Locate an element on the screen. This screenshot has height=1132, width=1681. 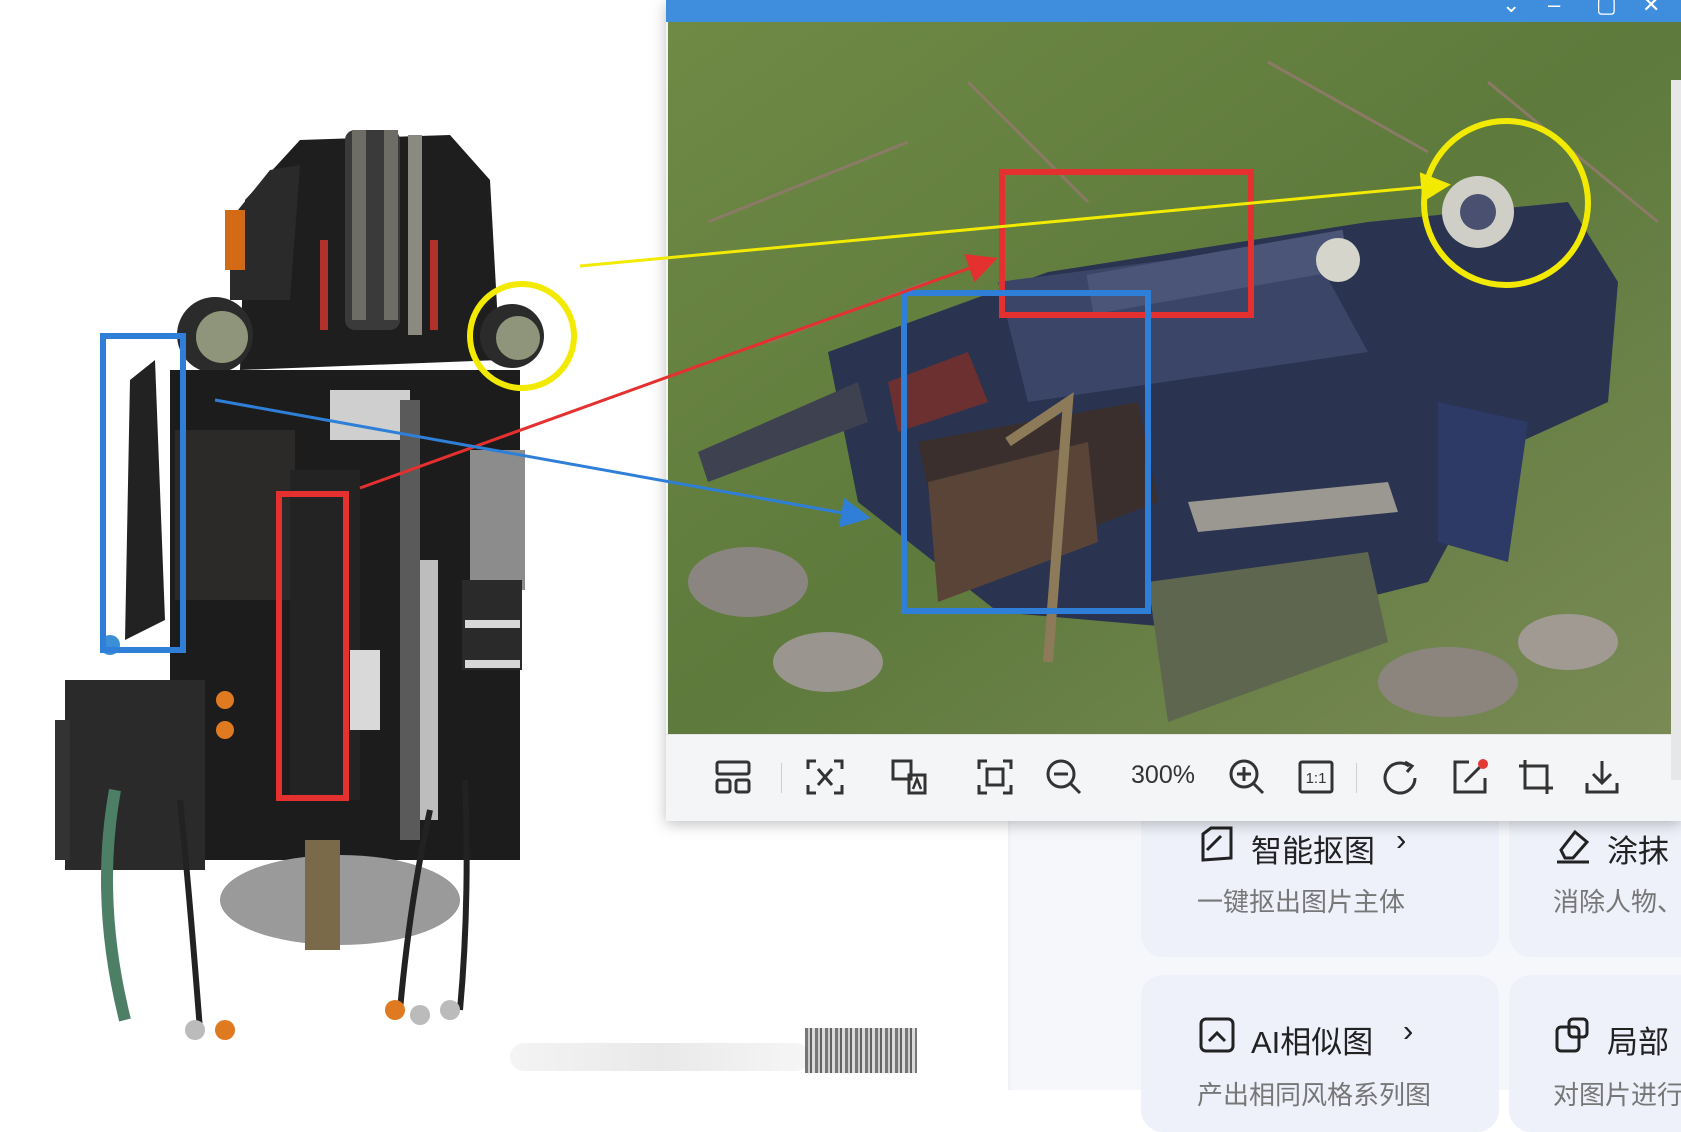
tool-card-local: 局部 对图片进行 is located at coordinates (1595, 1053).